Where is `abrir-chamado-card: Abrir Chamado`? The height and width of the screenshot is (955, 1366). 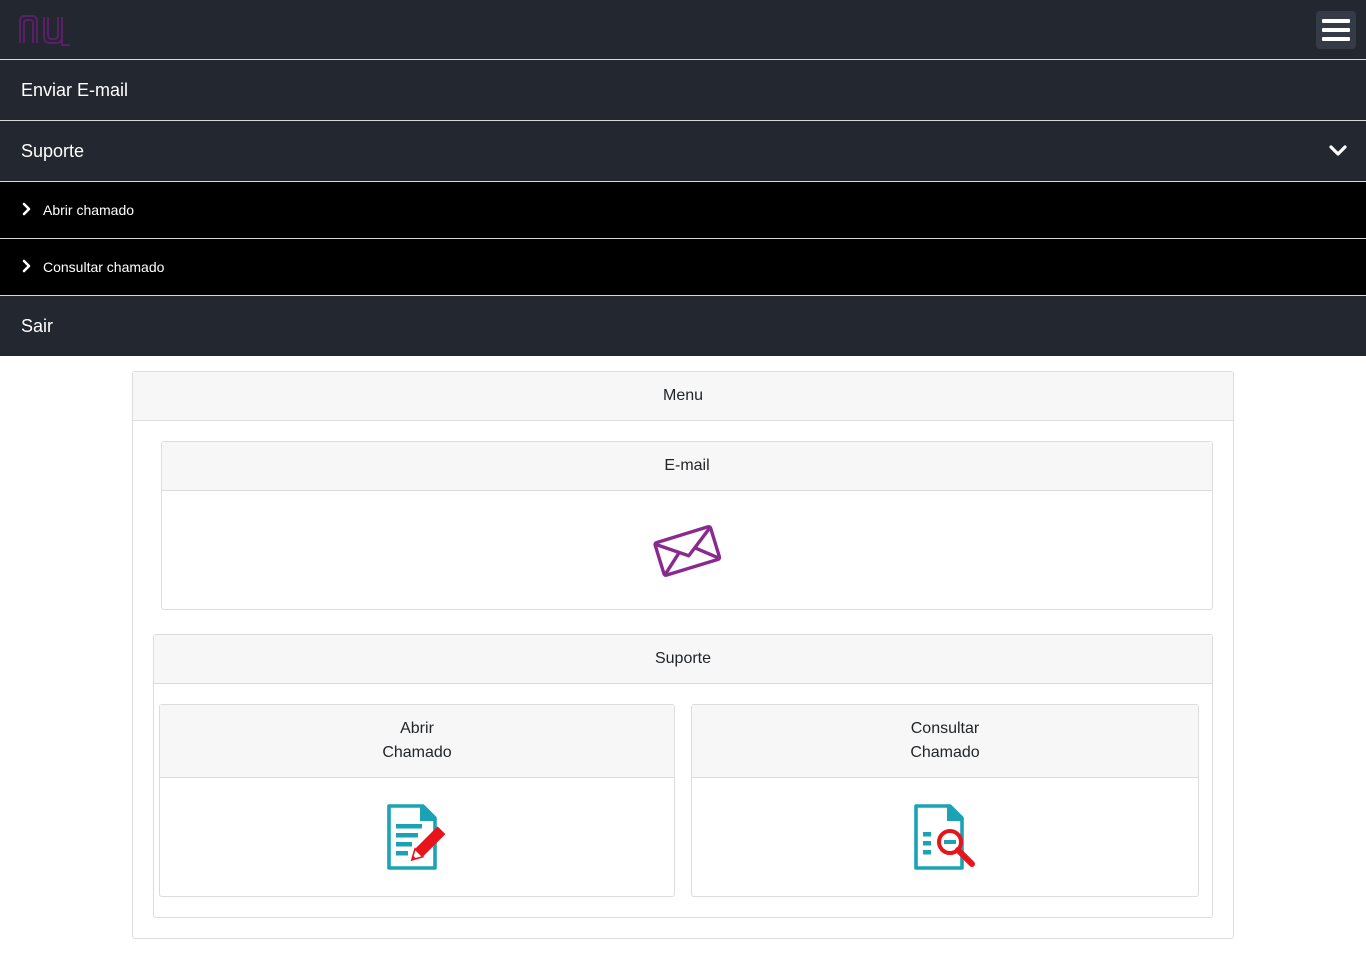
abrir-chamado-card: Abrir Chamado is located at coordinates (417, 800).